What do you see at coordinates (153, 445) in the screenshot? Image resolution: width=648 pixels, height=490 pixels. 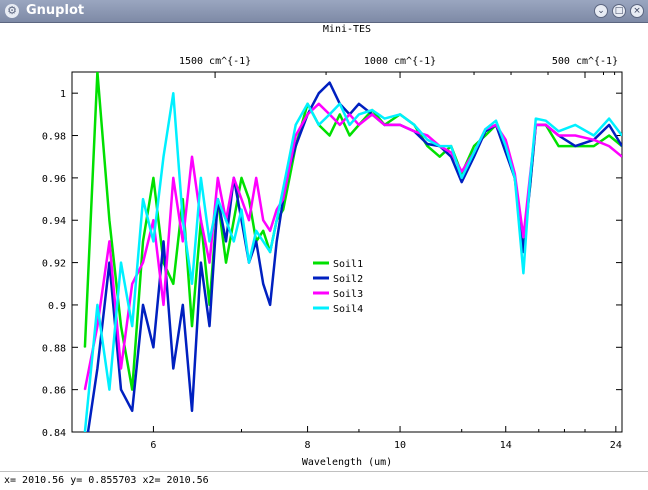 I see `x-tick-label-0: 6` at bounding box center [153, 445].